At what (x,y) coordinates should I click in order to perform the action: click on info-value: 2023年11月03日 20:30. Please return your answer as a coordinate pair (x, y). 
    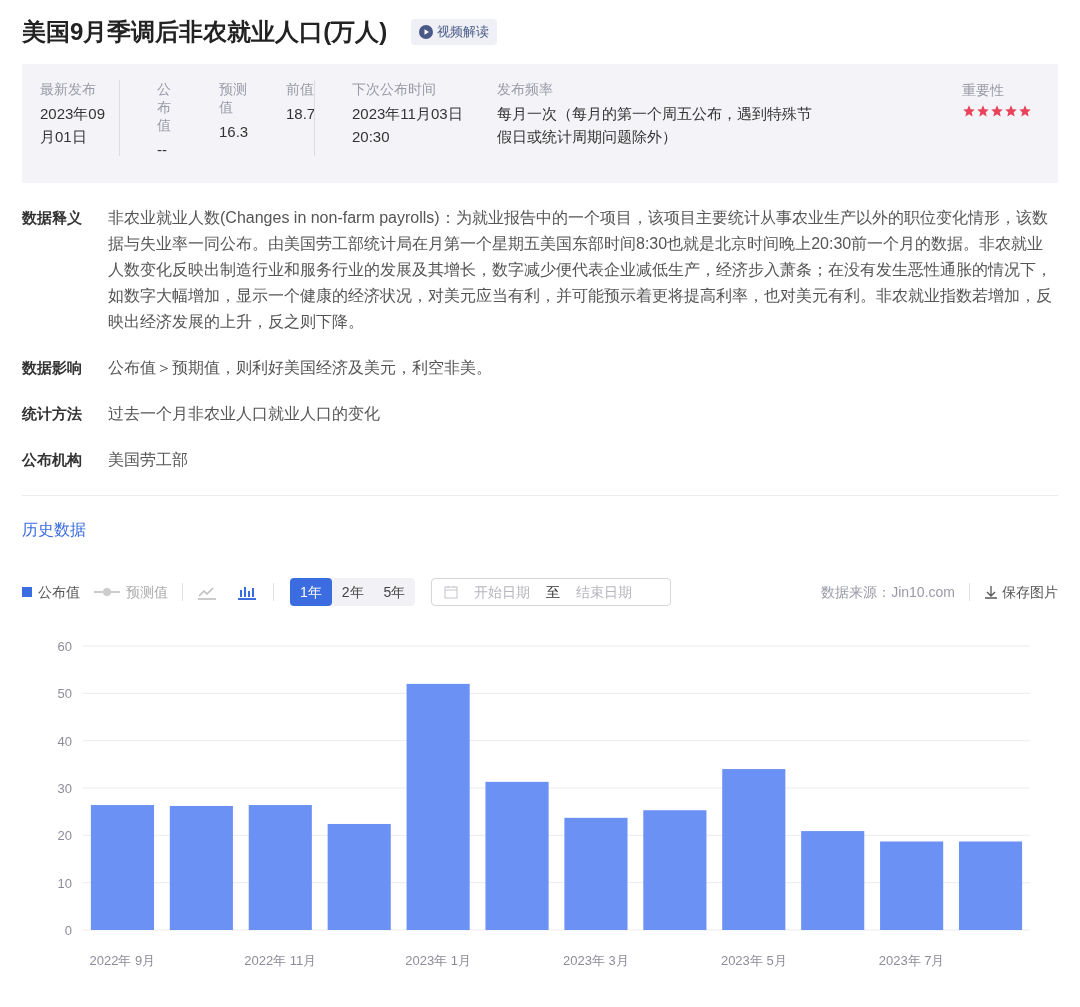
    Looking at the image, I should click on (408, 125).